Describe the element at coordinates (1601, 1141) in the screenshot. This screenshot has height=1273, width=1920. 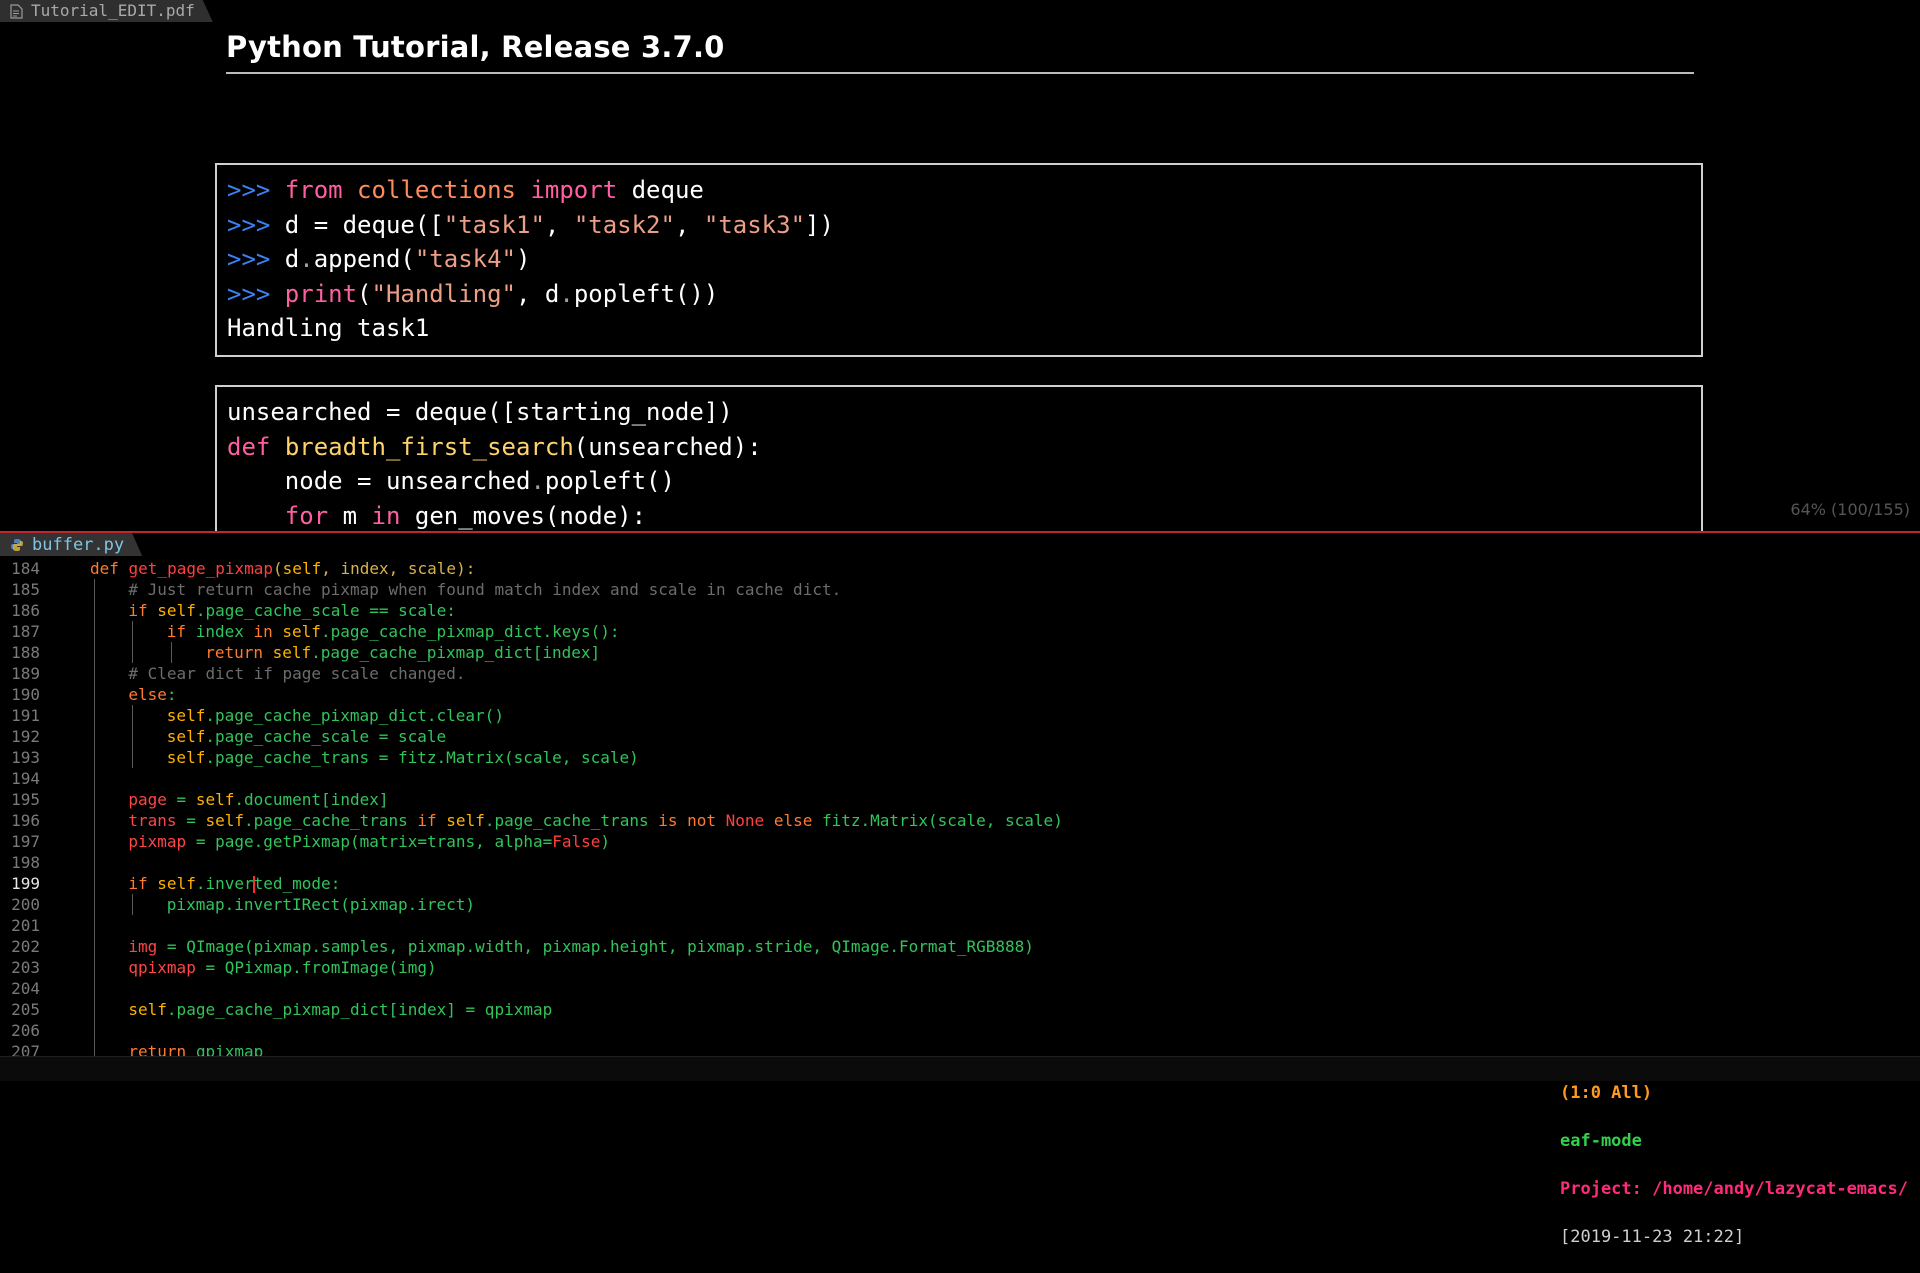
I see `major-mode: eaf-mode` at that location.